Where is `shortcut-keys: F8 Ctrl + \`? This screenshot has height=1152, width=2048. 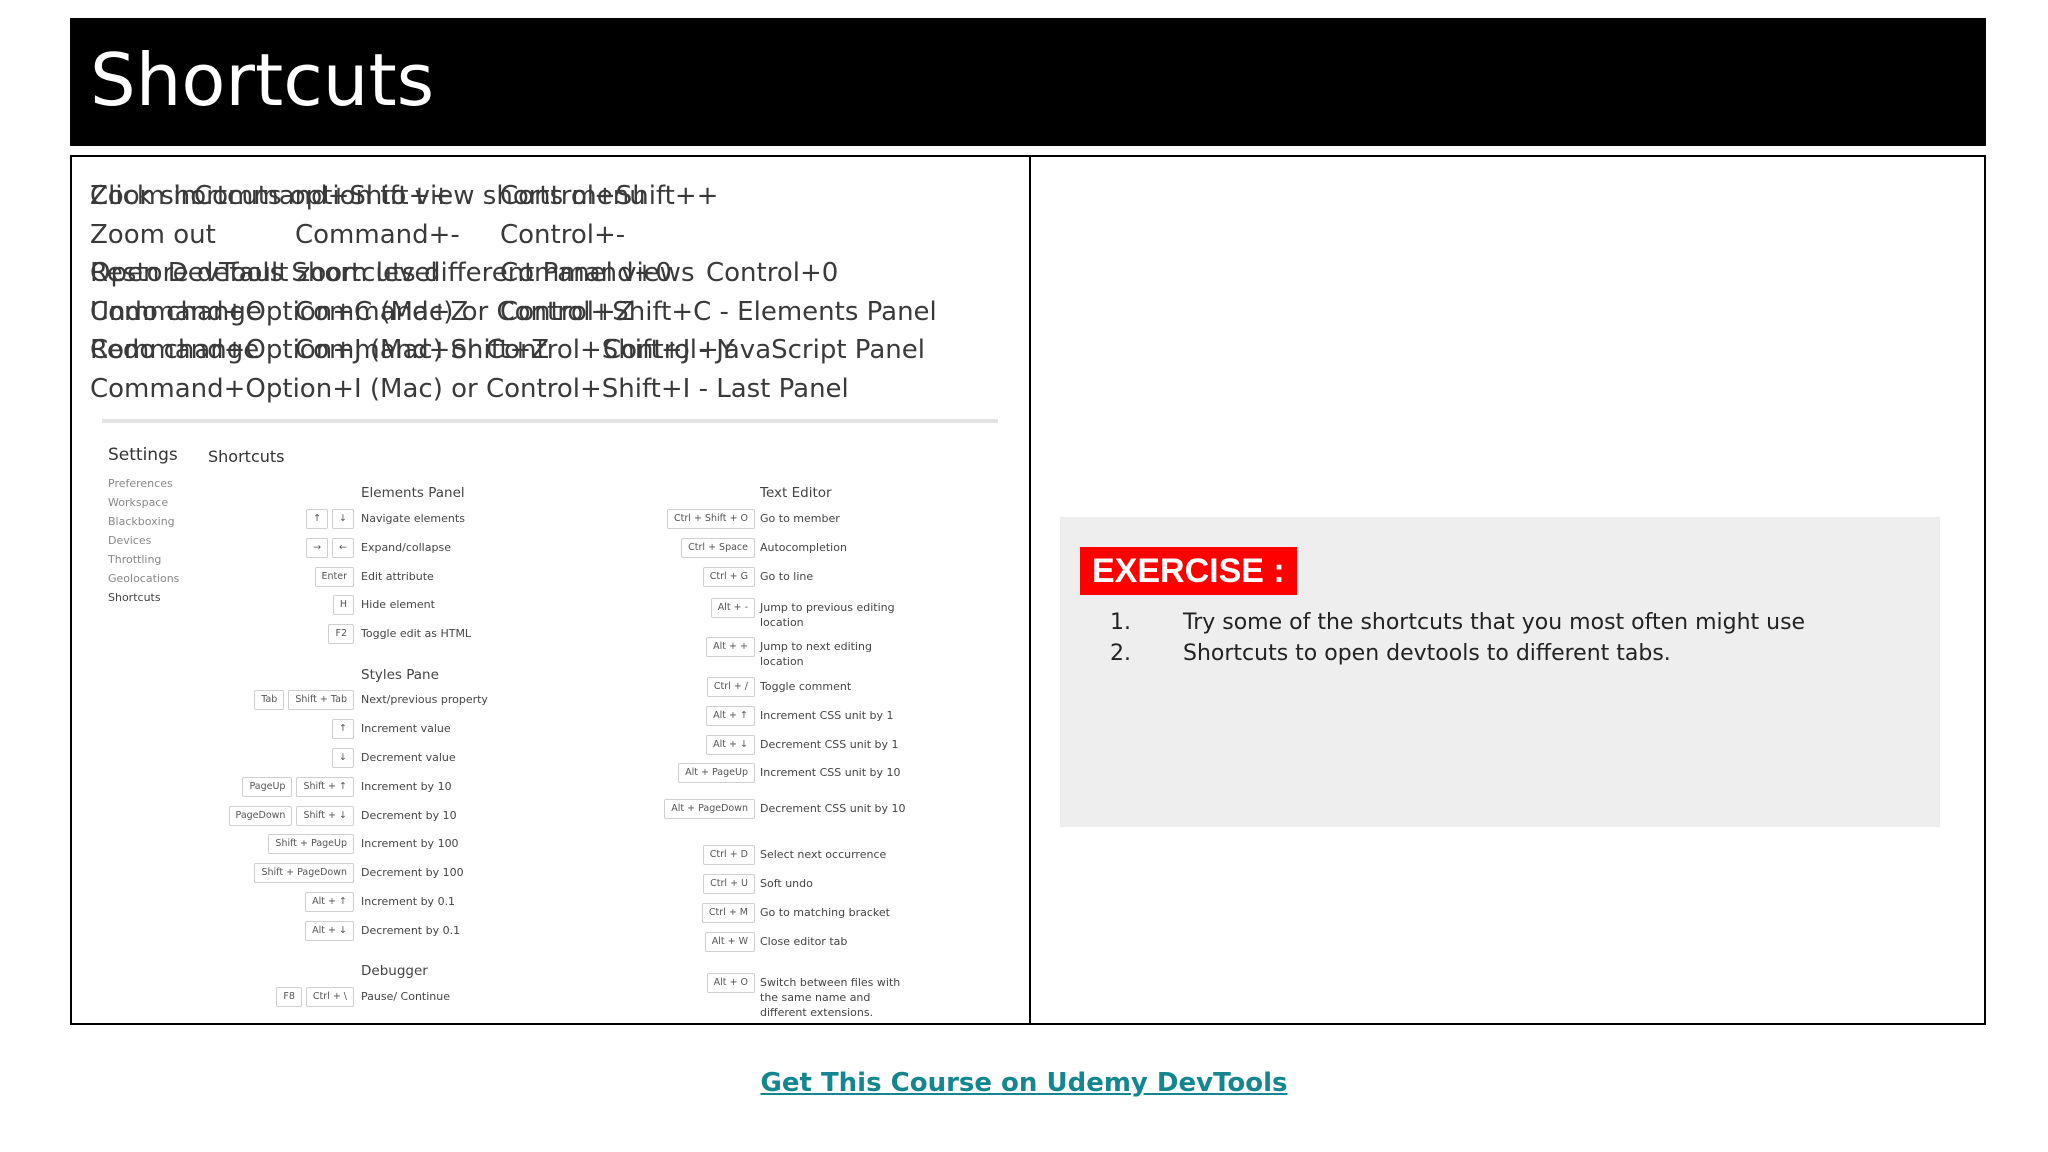 shortcut-keys: F8 Ctrl + \ is located at coordinates (315, 997).